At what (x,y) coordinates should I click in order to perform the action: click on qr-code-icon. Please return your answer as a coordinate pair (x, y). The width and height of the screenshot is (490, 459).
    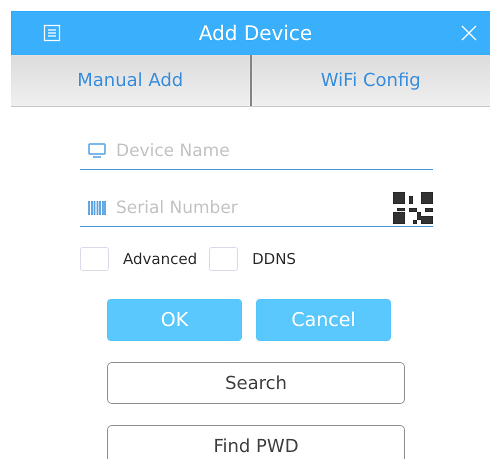
    Looking at the image, I should click on (413, 208).